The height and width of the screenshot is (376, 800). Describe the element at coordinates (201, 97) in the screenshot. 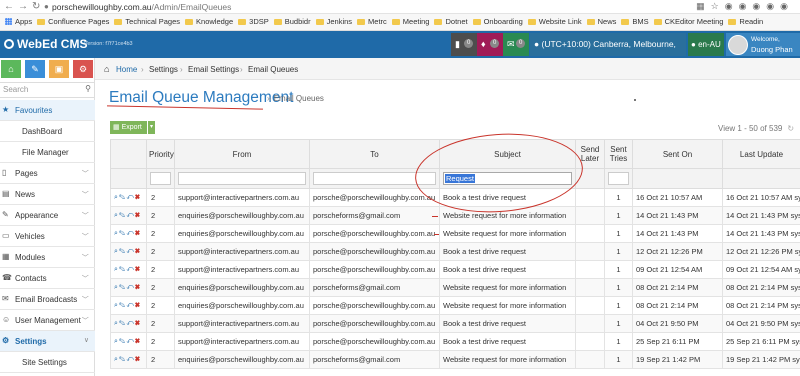

I see `page-title: Email Queue Management` at that location.